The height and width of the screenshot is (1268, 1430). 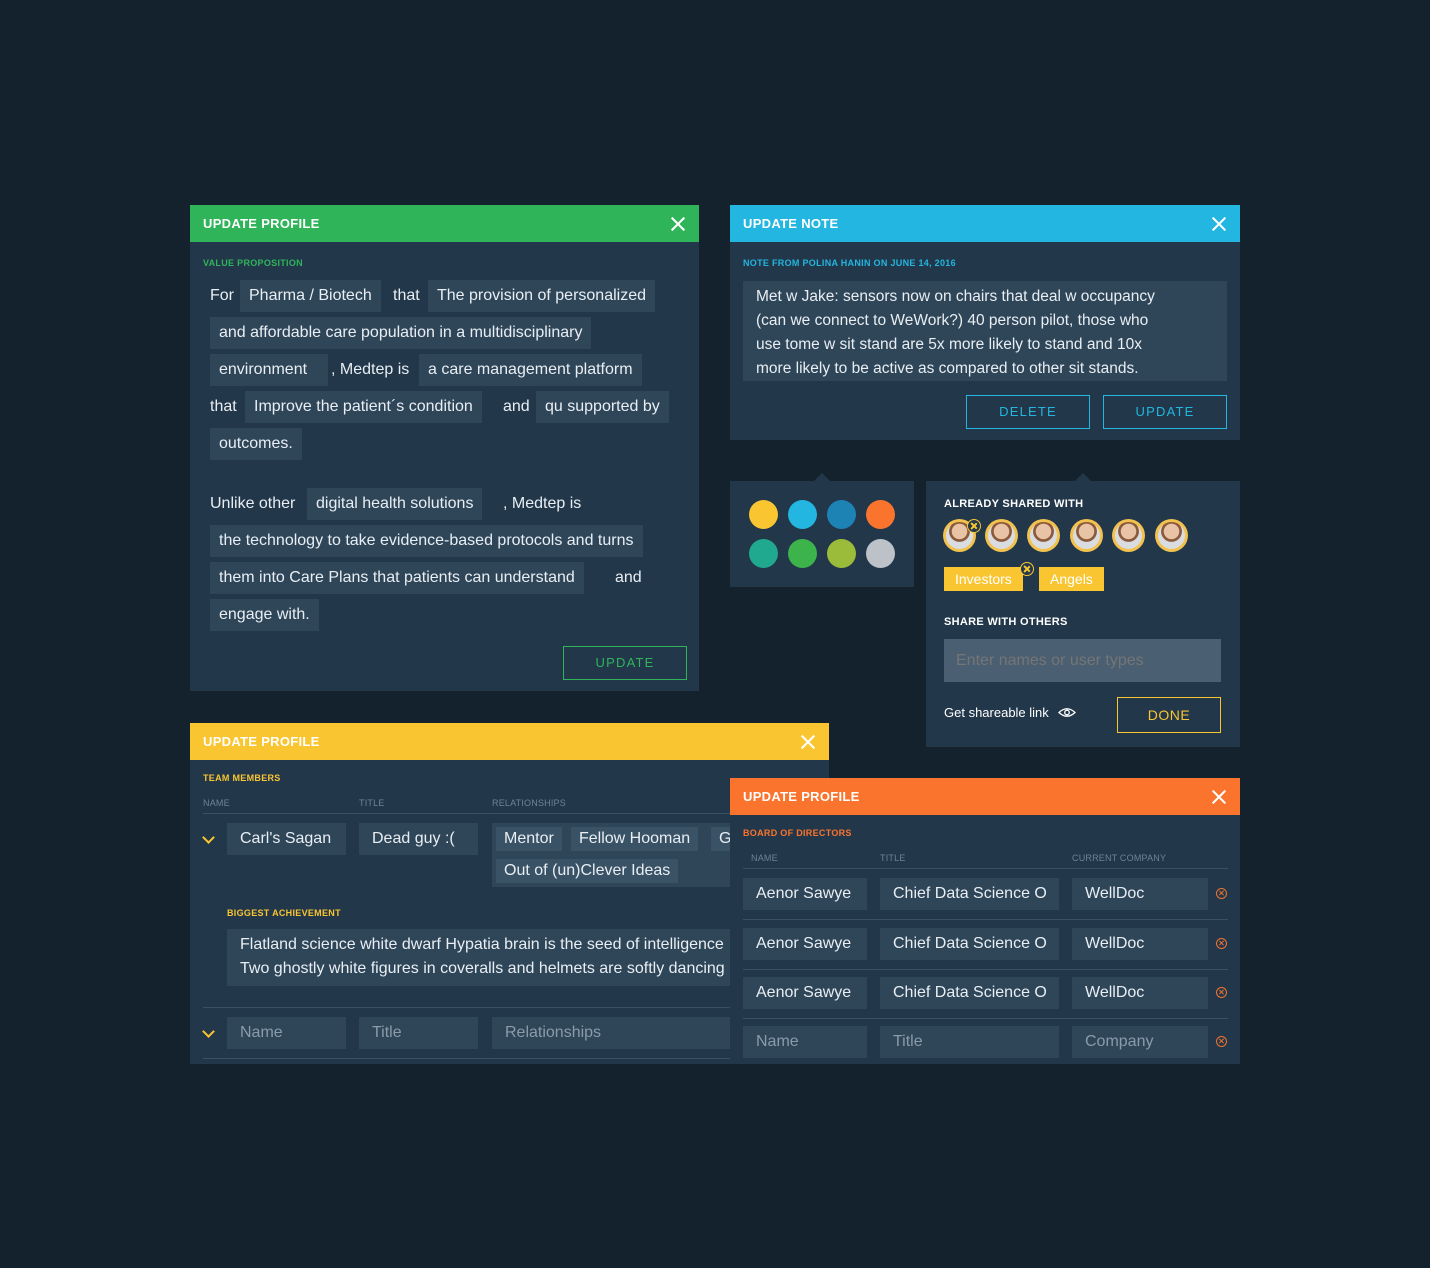 What do you see at coordinates (1169, 715) in the screenshot?
I see `done-button: DONE` at bounding box center [1169, 715].